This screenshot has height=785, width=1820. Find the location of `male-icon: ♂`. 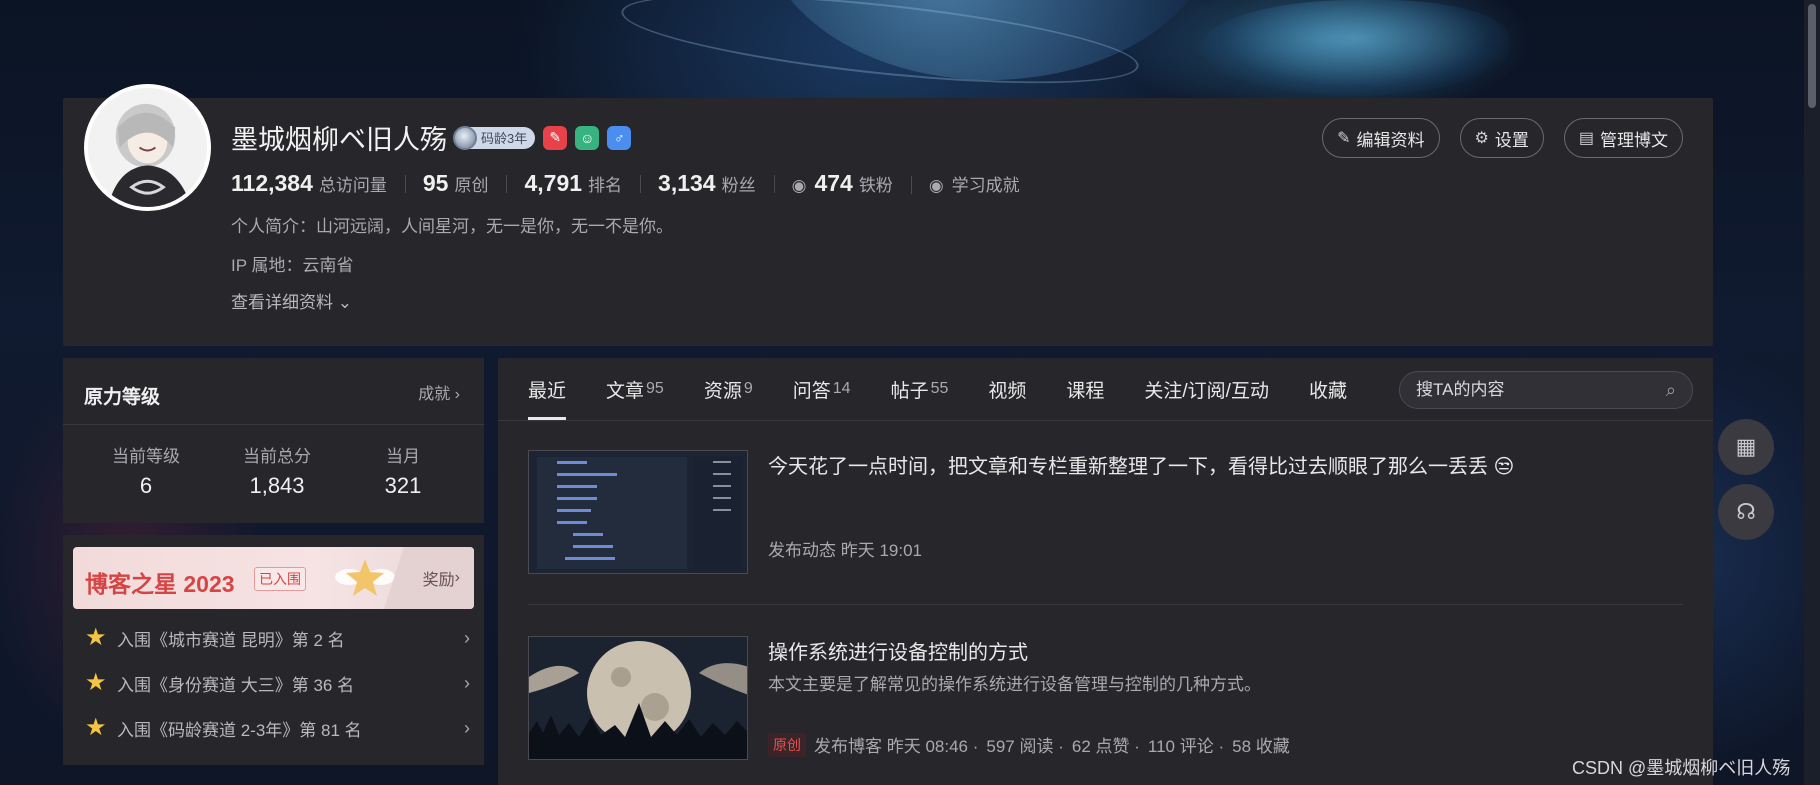

male-icon: ♂ is located at coordinates (619, 137).